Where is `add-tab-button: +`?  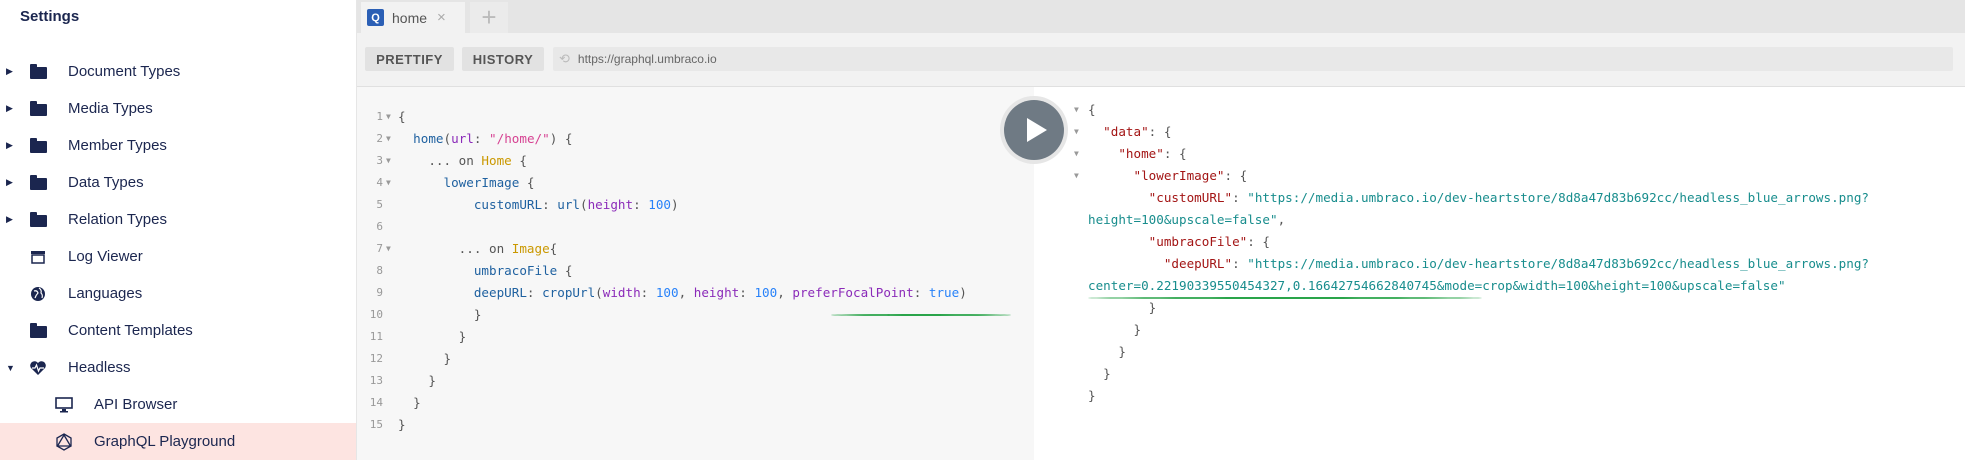
add-tab-button: + is located at coordinates (489, 17).